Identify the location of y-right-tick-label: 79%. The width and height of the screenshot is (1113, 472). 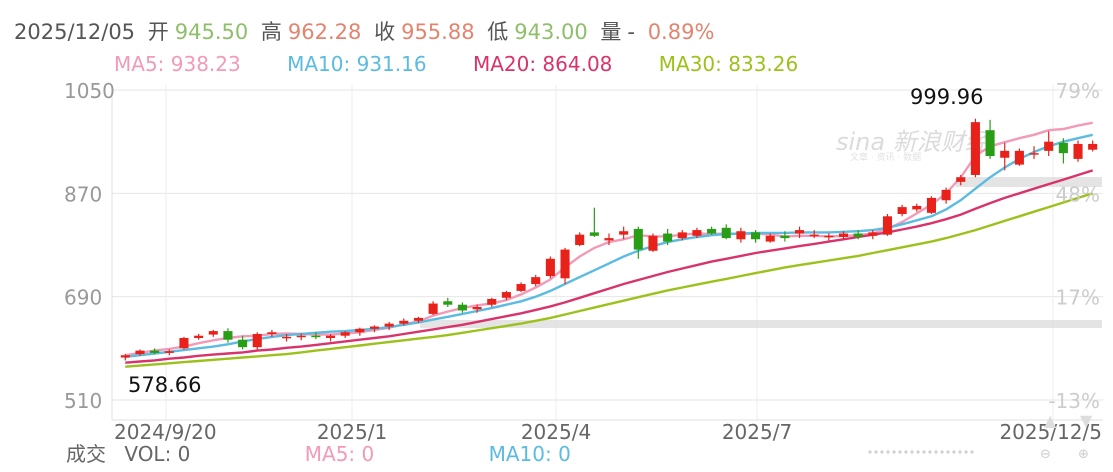
(1078, 91).